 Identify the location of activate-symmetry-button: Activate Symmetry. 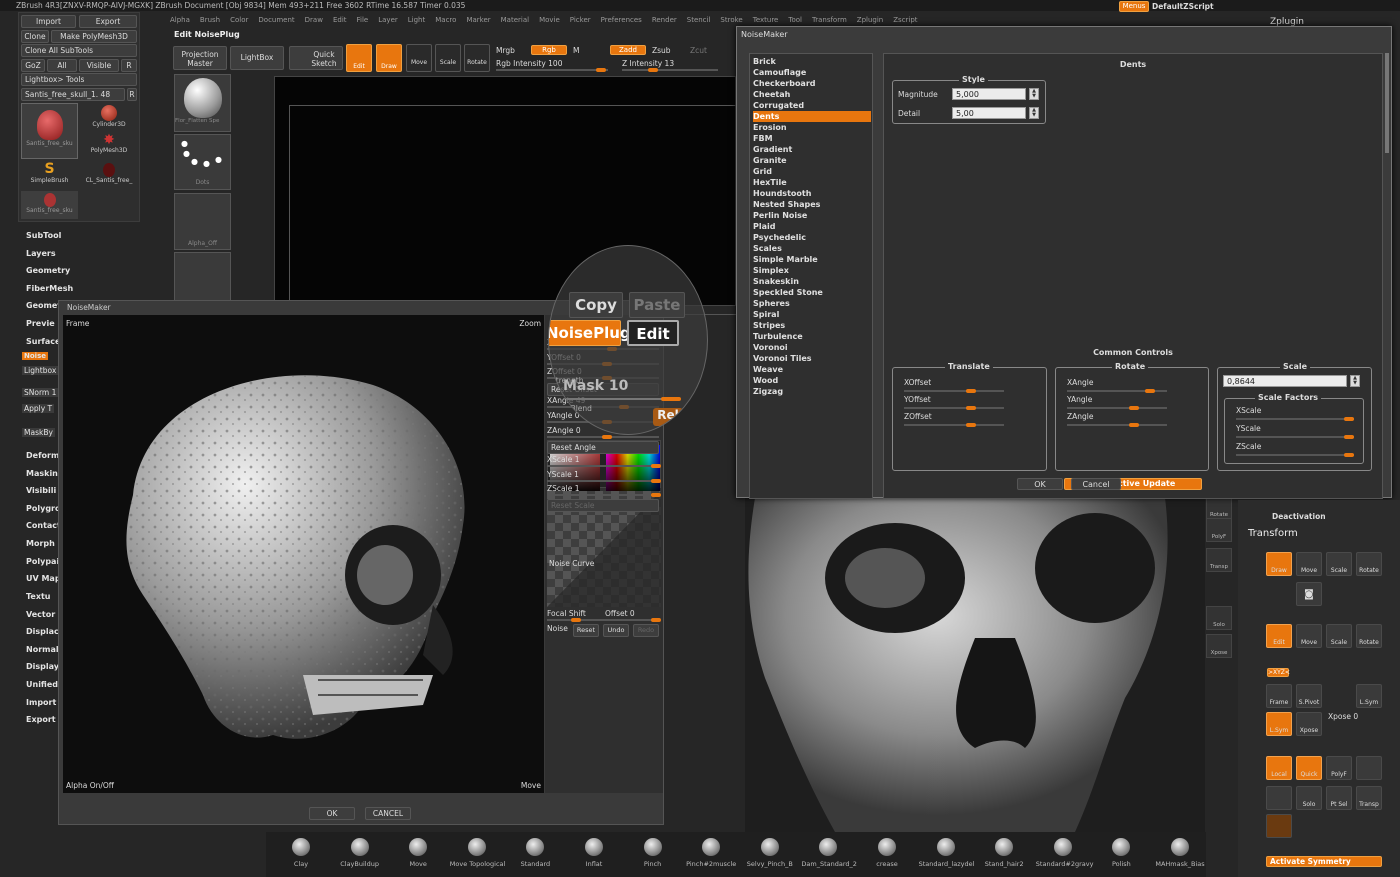
(1324, 861).